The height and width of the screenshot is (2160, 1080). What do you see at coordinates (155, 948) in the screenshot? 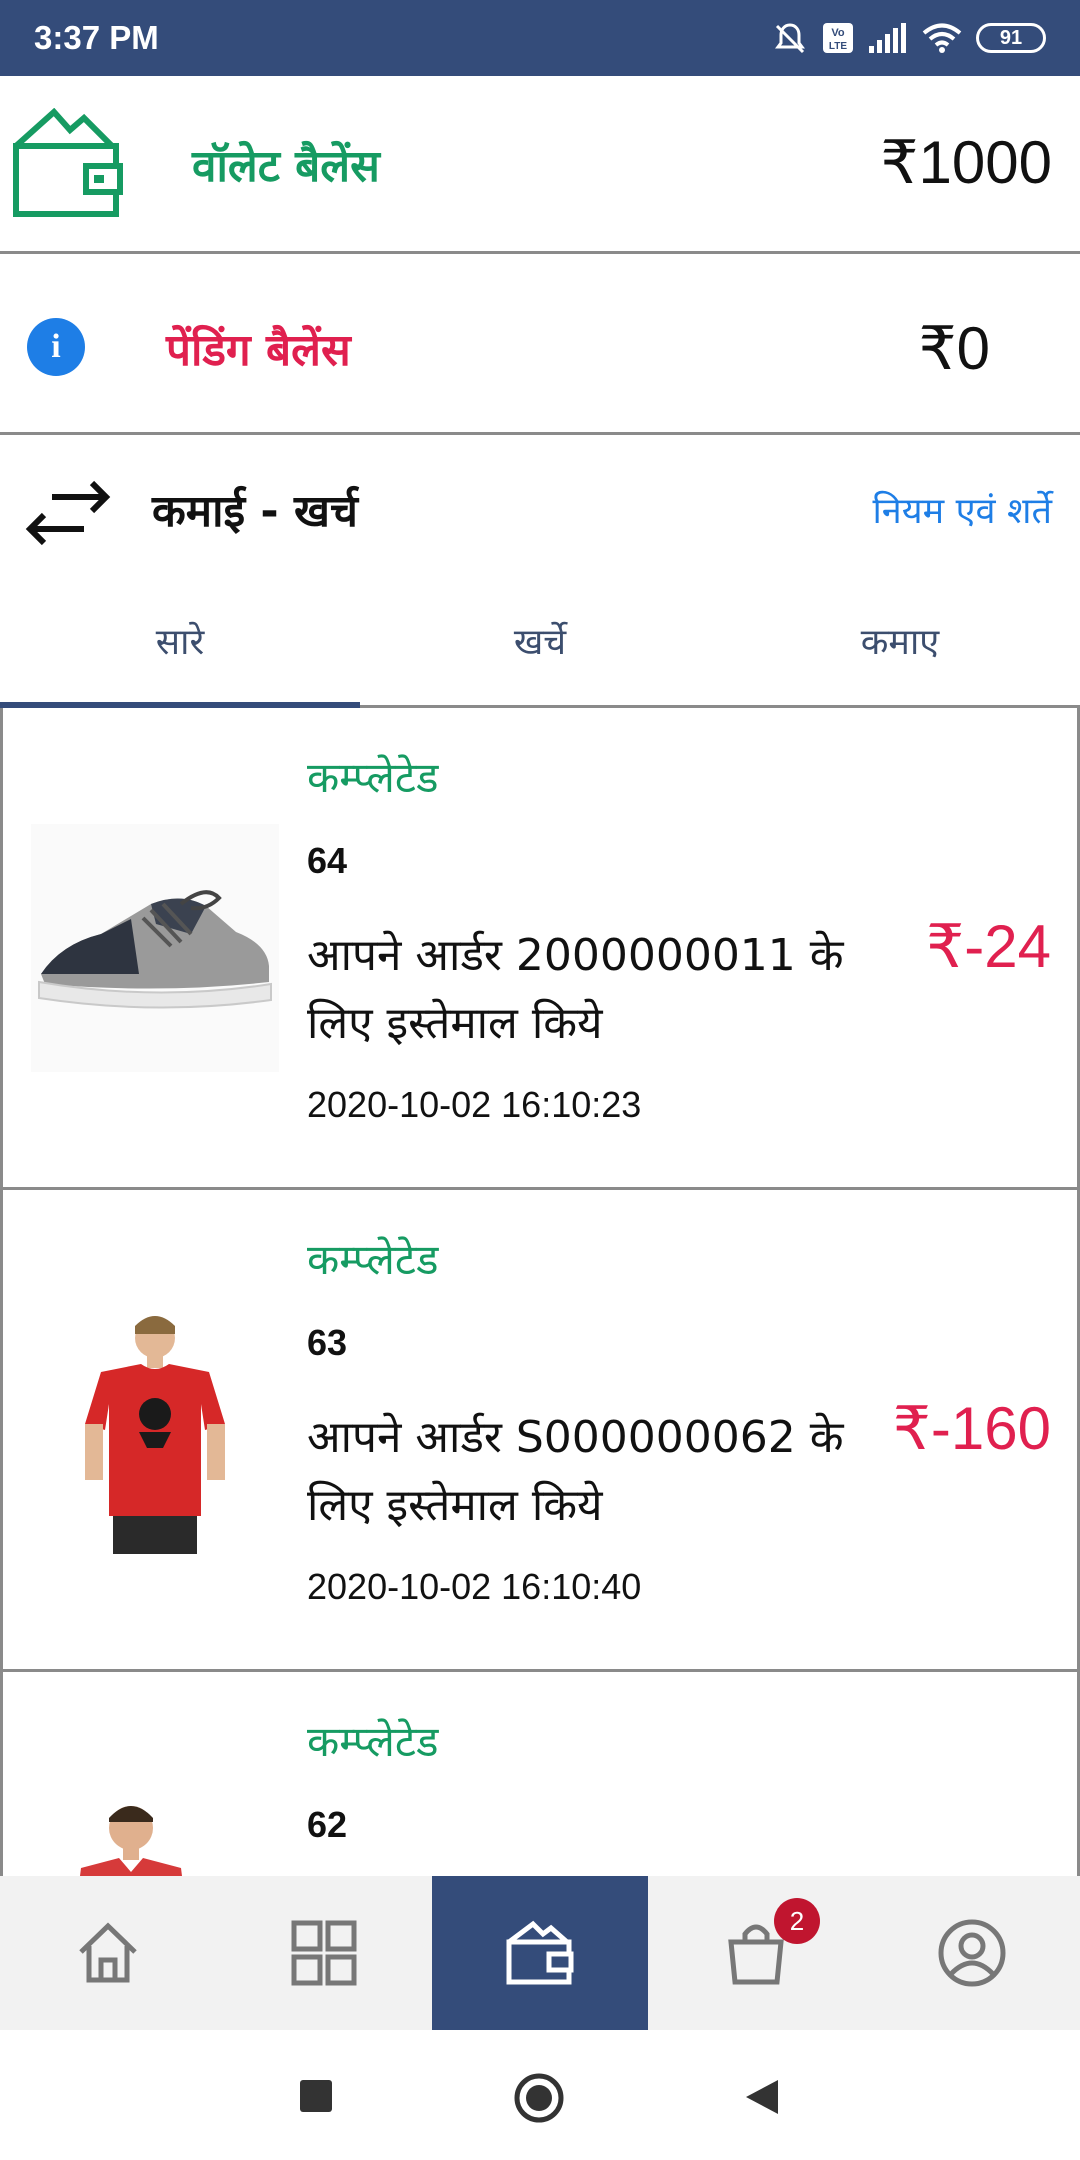
I see `sneaker-image` at bounding box center [155, 948].